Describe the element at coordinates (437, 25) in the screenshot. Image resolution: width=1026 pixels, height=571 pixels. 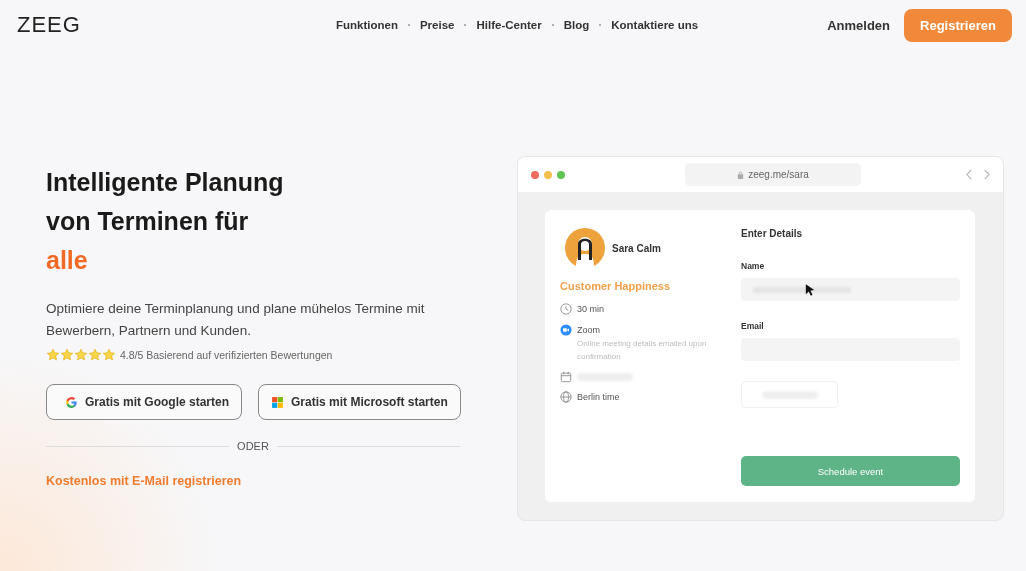
I see `nav-link: Preise` at that location.